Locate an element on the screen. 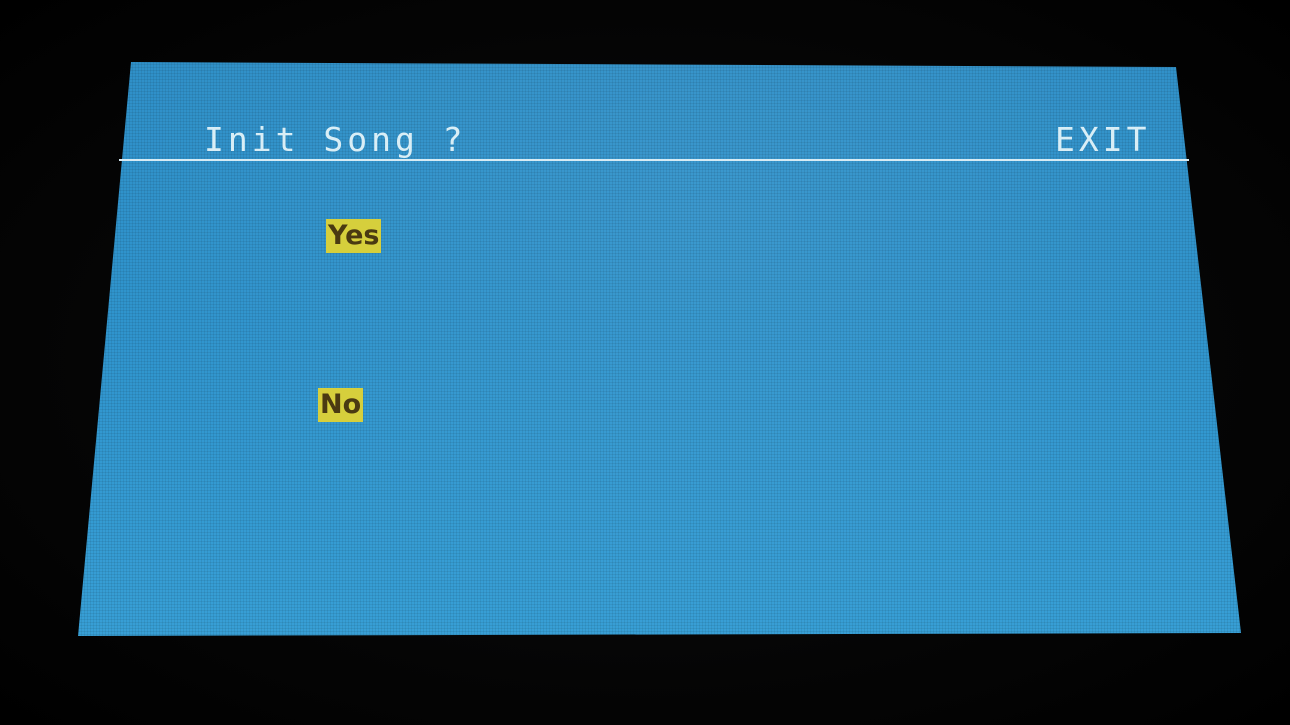 The image size is (1290, 725). exit-button: EXIT is located at coordinates (1102, 140).